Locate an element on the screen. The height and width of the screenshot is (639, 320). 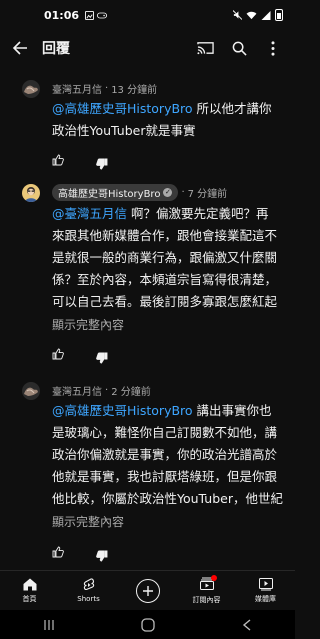
home-circle-icon is located at coordinates (148, 624).